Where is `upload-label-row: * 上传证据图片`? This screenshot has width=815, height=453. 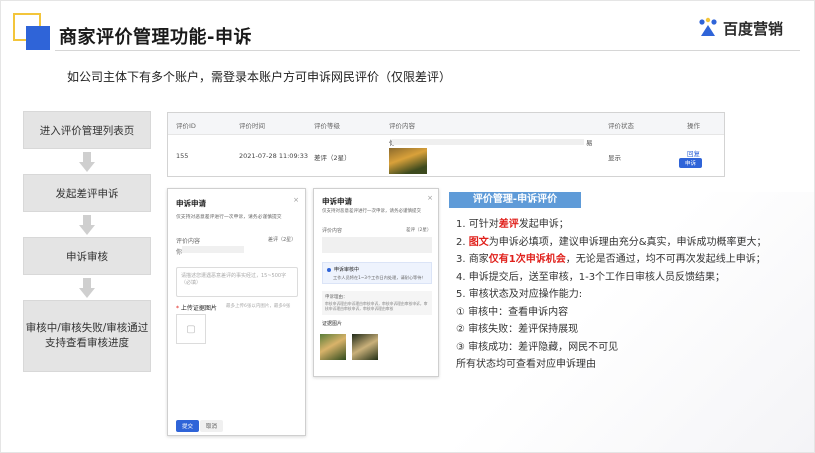
upload-label-row: * 上传证据图片 is located at coordinates (196, 308).